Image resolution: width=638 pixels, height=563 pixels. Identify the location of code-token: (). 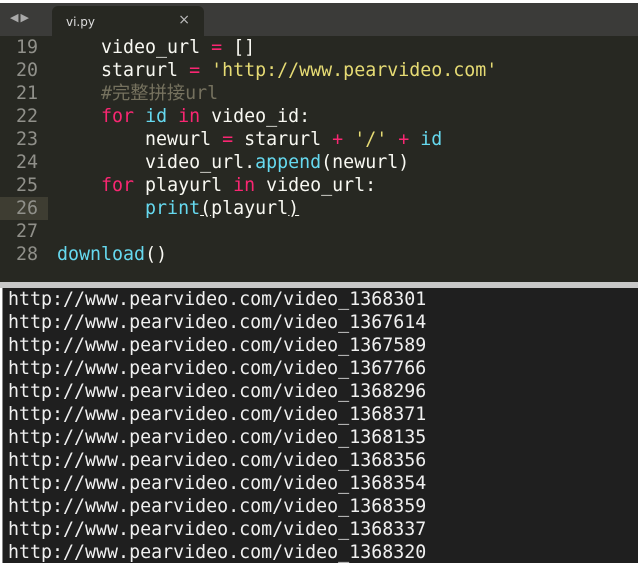
(156, 254).